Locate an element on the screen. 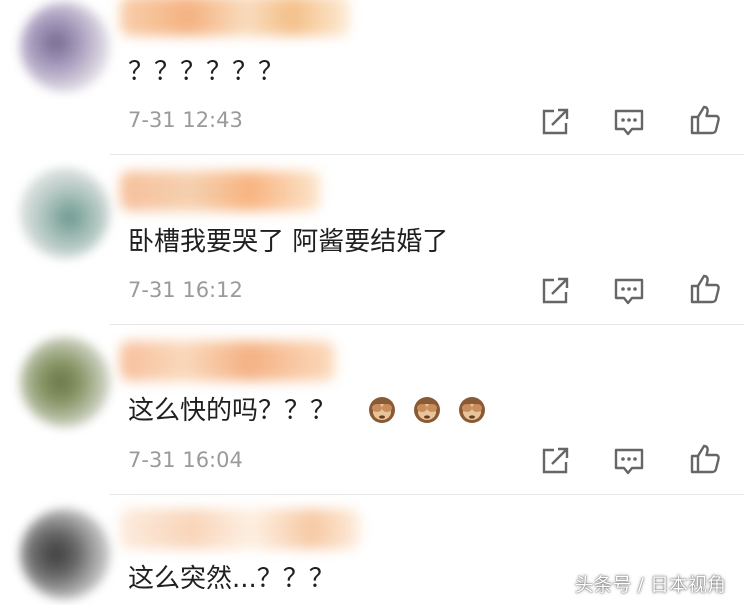  comment-time: 7-31 12:43 is located at coordinates (185, 120).